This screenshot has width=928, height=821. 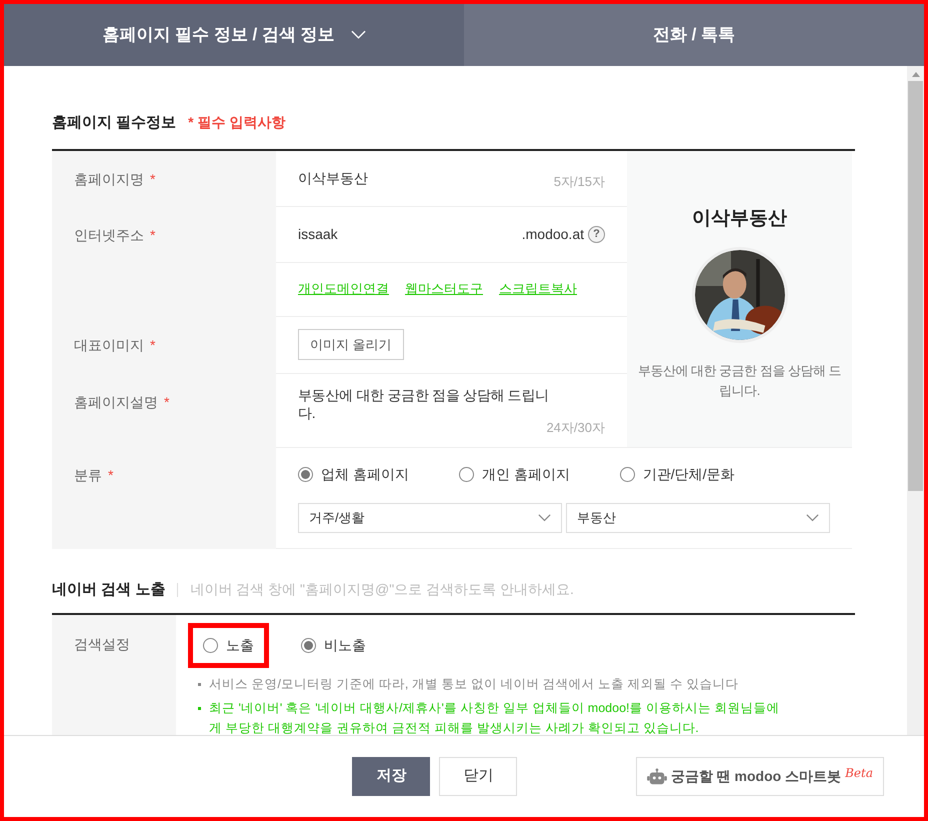 I want to click on char-count: 24자/30자, so click(x=575, y=427).